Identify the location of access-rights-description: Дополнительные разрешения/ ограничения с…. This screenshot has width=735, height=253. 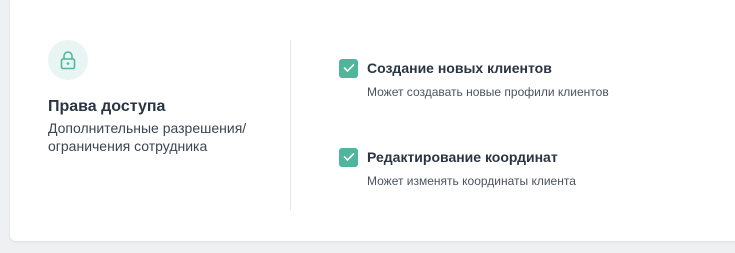
(147, 137).